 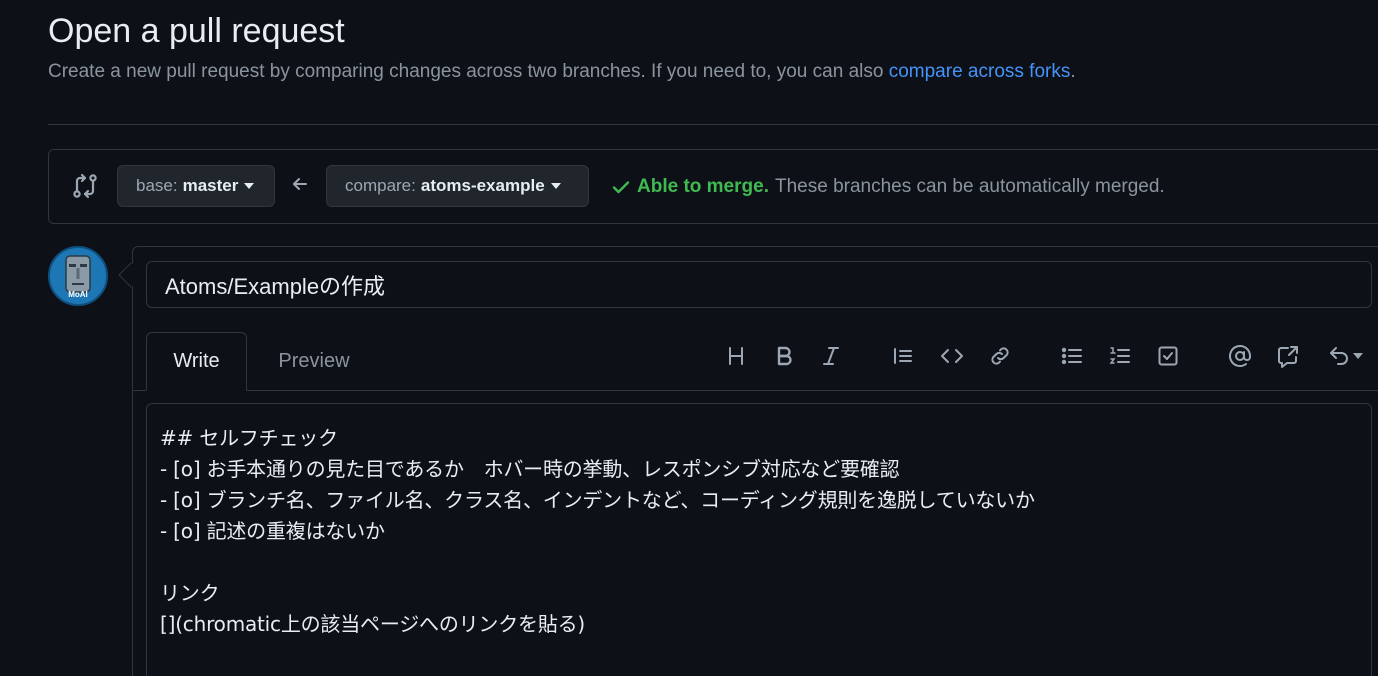 What do you see at coordinates (759, 284) in the screenshot?
I see `pr-title-input` at bounding box center [759, 284].